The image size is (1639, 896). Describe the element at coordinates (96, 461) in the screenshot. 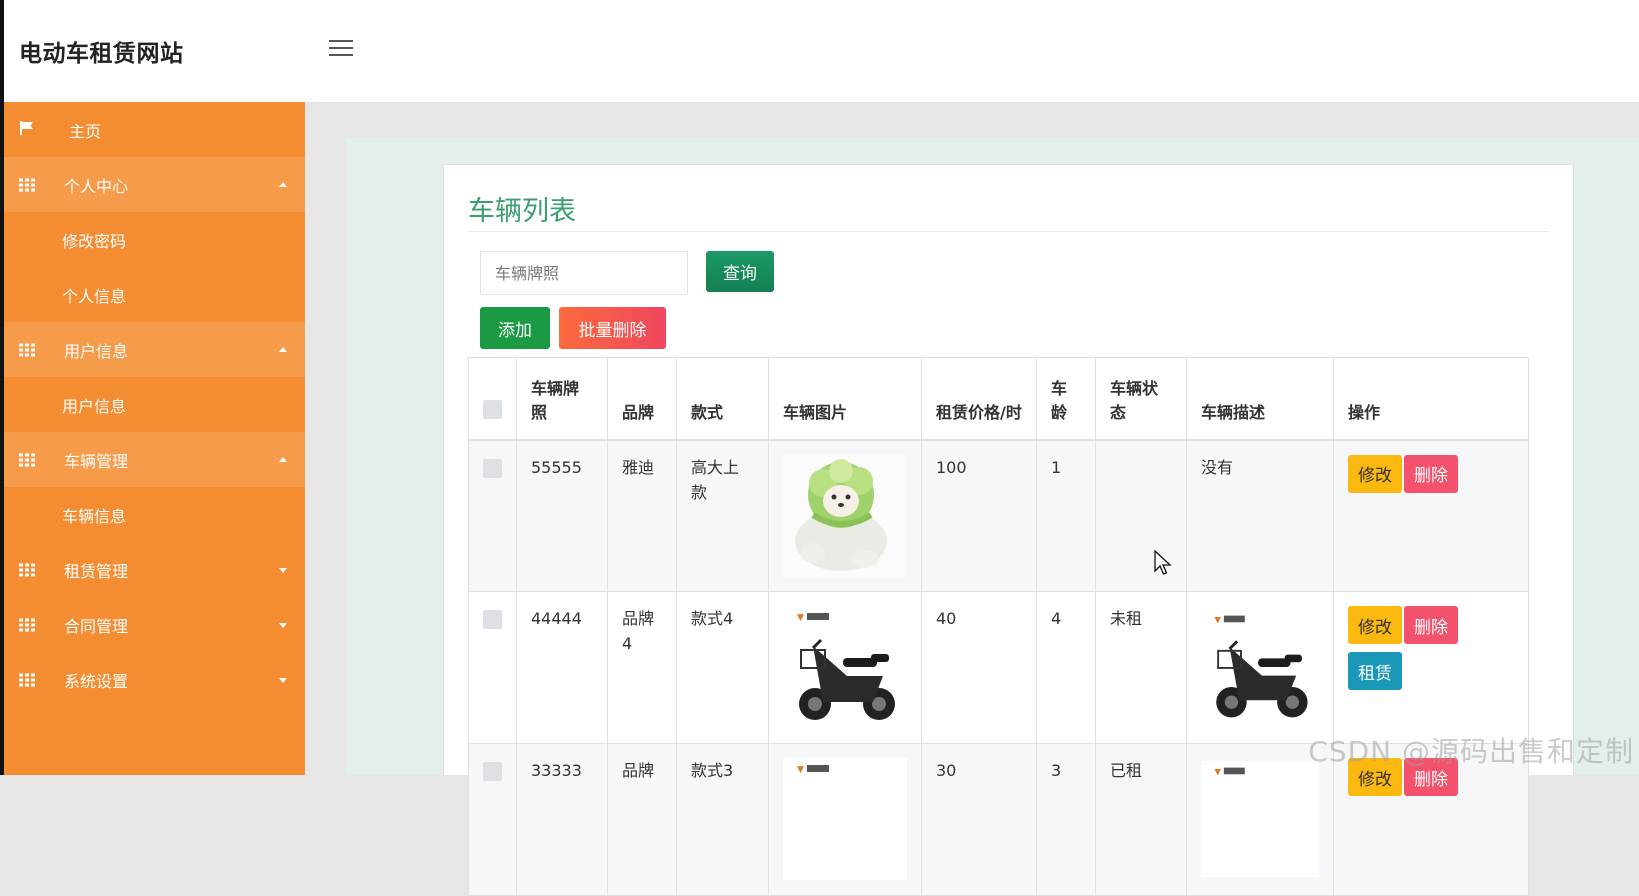

I see `sidebar-group-label: 车辆管理` at that location.